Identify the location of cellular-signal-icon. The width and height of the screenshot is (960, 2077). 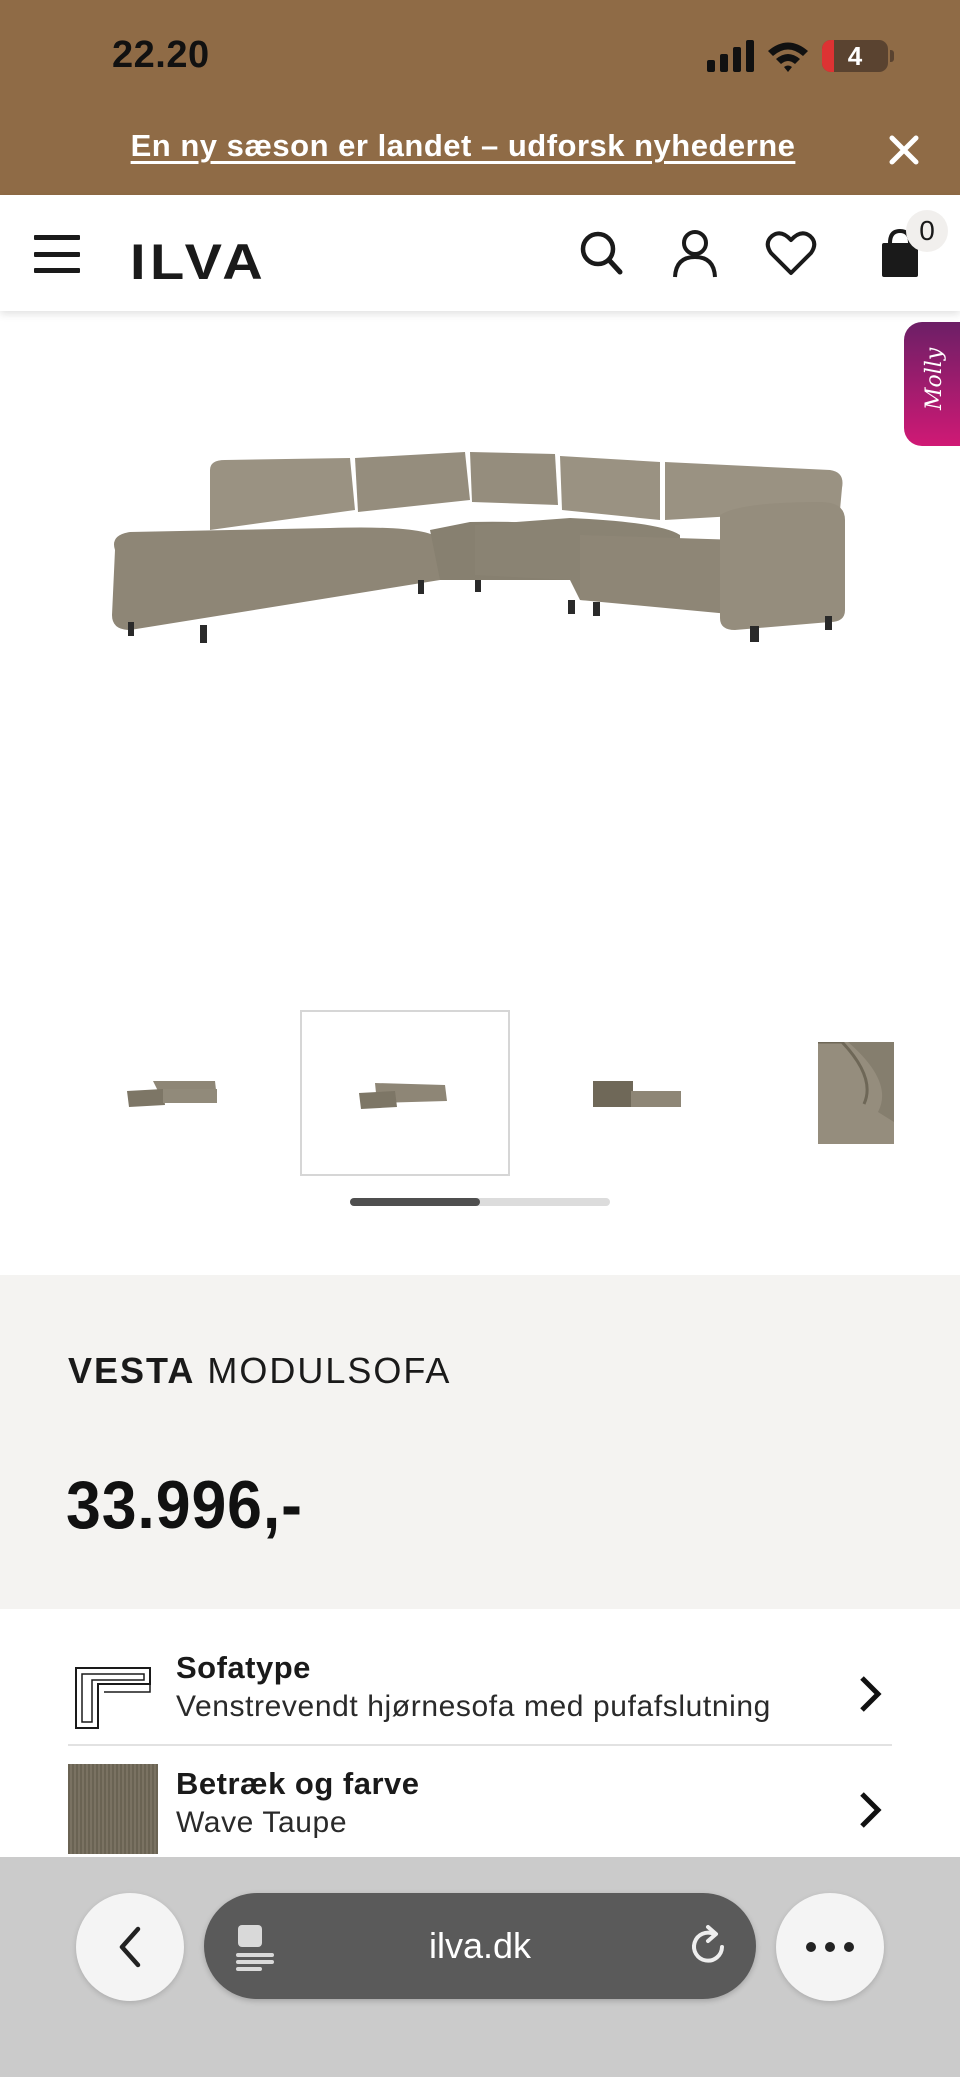
(730, 56).